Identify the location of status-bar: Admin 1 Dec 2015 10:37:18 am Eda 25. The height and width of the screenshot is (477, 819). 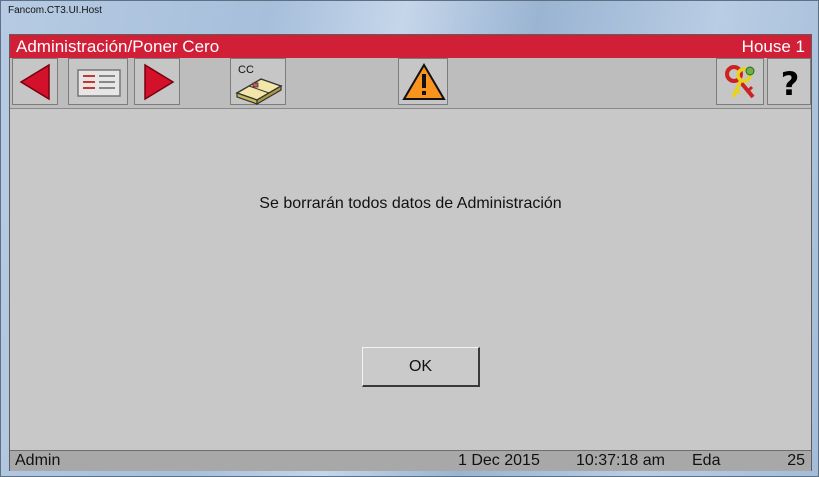
(410, 460).